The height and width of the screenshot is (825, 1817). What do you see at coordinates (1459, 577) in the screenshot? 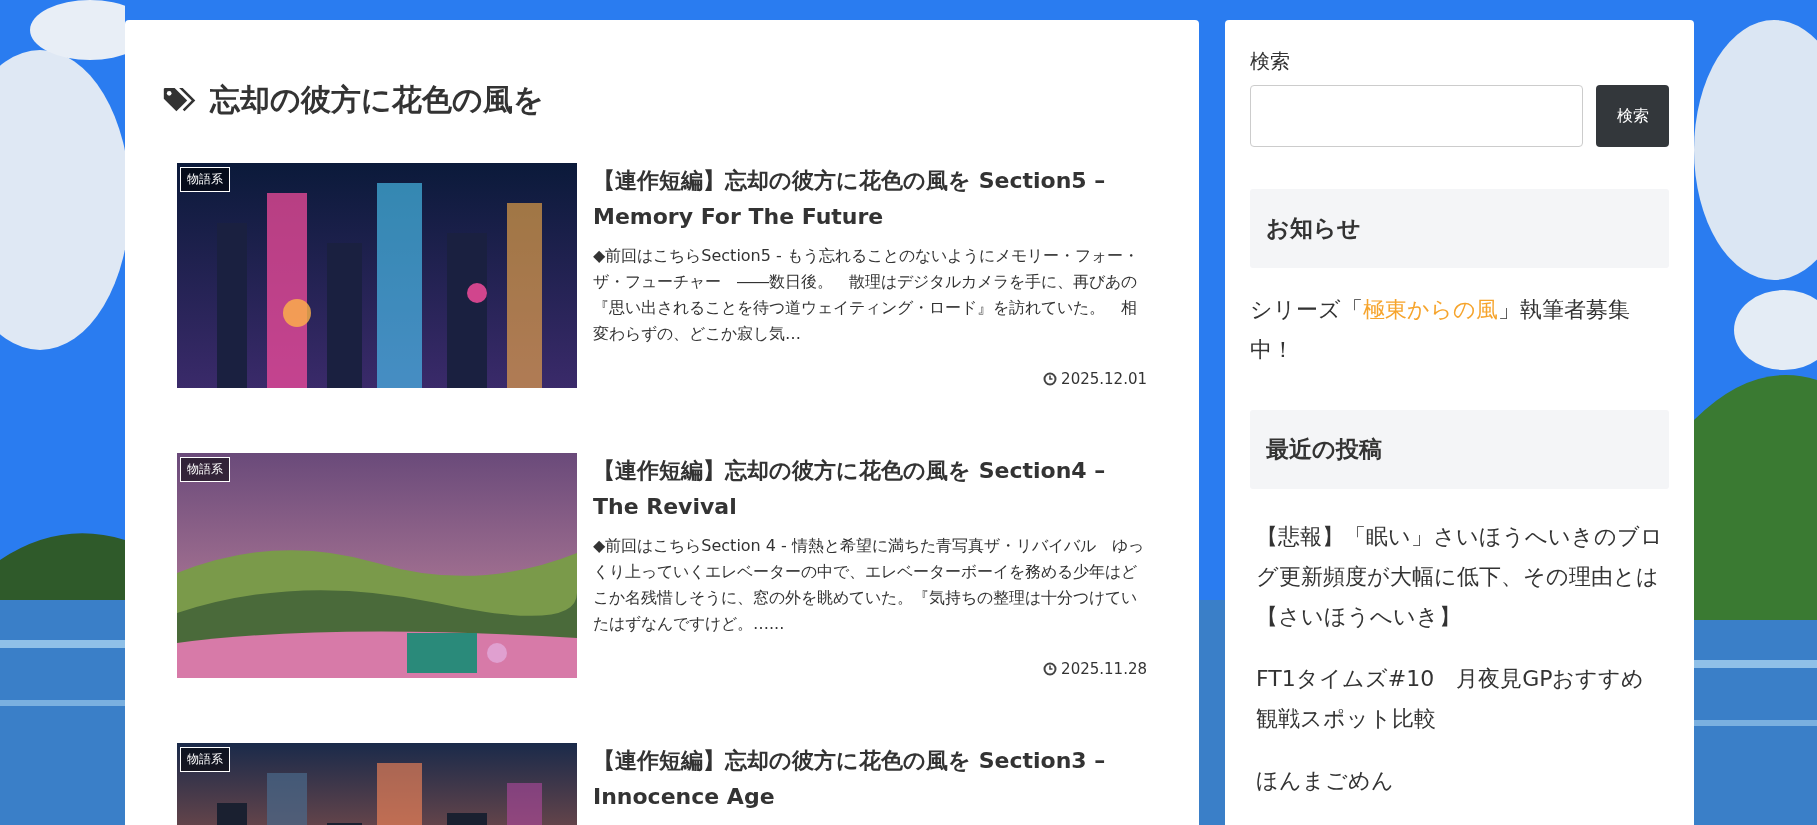
I see `recent-post-link: 【悲報】「眠い」さいほうへいきのブログ更新頻度が大幅に低下、その理由とは【さいほうへいき】` at bounding box center [1459, 577].